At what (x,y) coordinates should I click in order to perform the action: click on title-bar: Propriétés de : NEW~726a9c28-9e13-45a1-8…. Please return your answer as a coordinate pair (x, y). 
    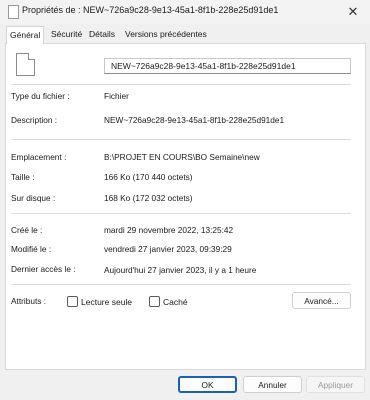
    Looking at the image, I should click on (185, 12).